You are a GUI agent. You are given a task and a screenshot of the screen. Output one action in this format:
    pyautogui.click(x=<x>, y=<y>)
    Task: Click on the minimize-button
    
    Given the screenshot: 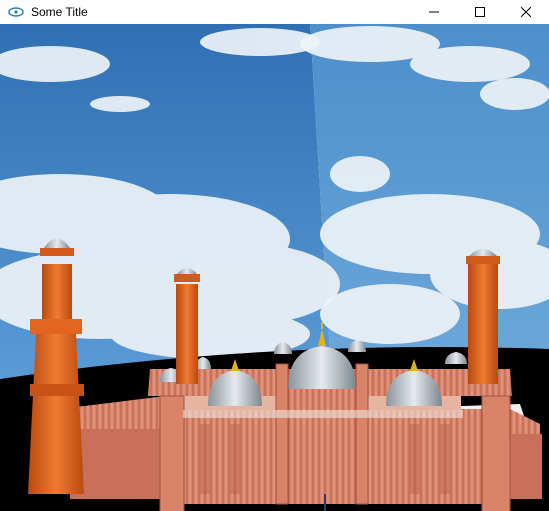 What is the action you would take?
    pyautogui.click(x=434, y=12)
    